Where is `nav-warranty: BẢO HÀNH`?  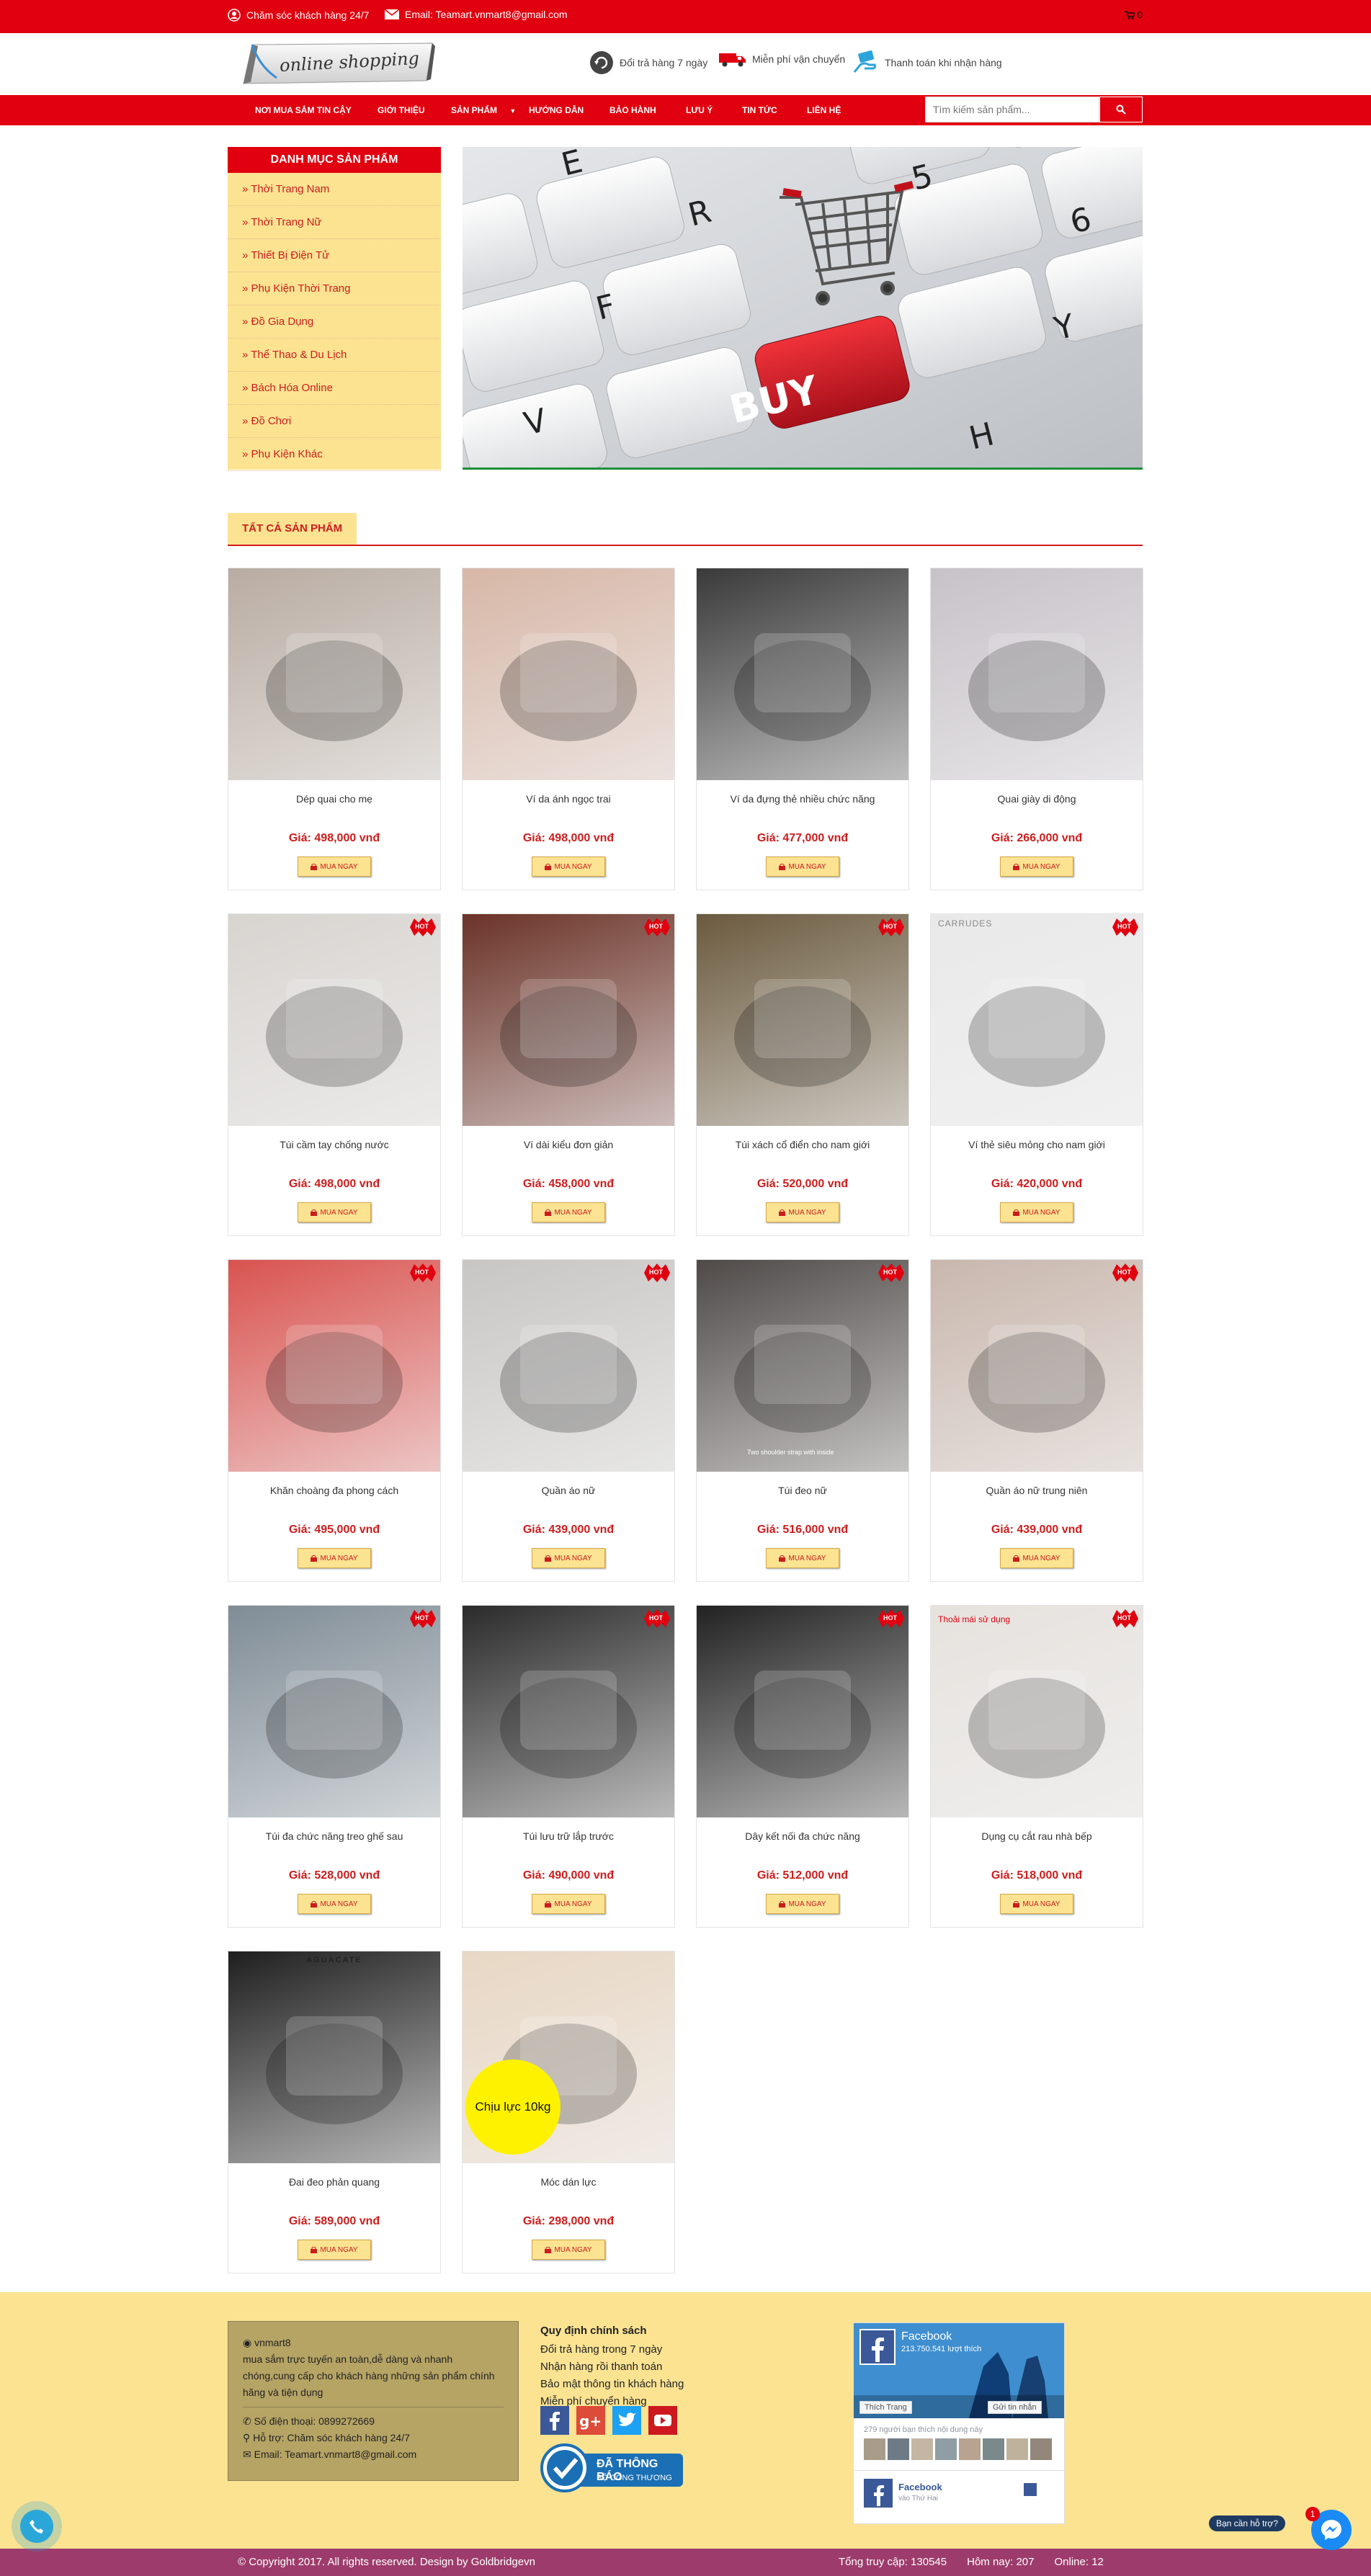
nav-warranty: BẢO HÀNH is located at coordinates (632, 110).